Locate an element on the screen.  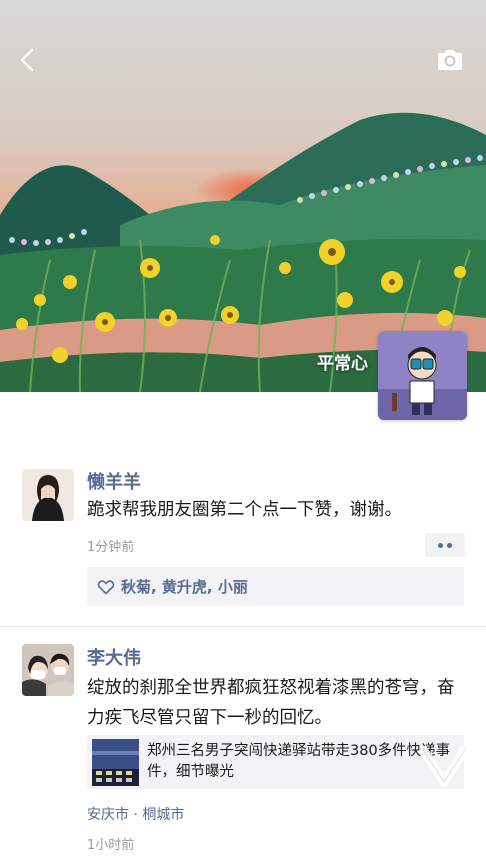
link-thumbnail is located at coordinates (115, 762).